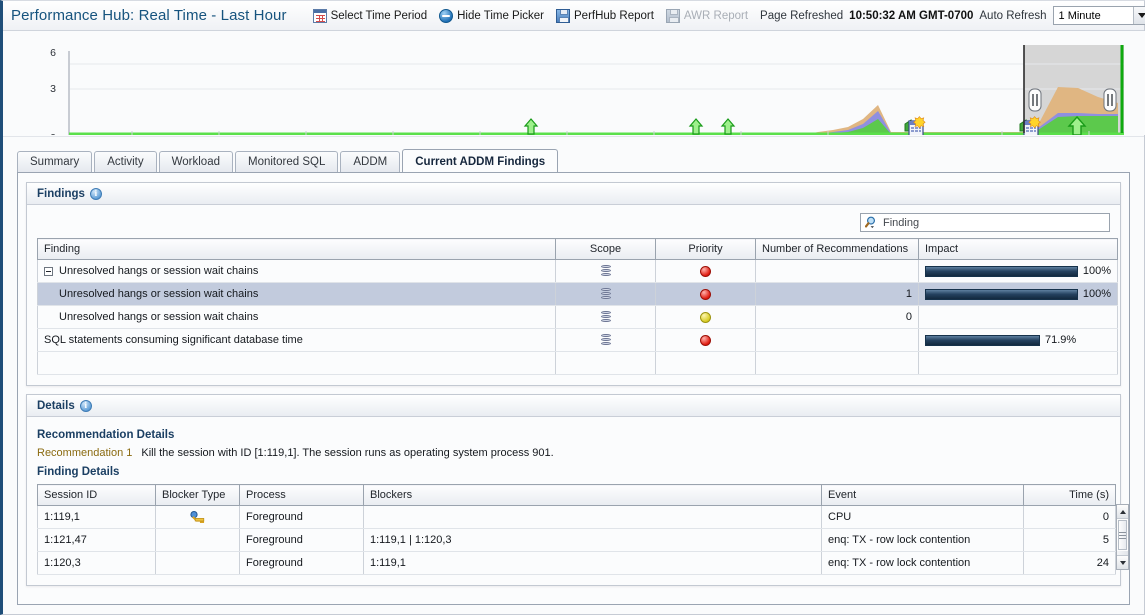 This screenshot has width=1145, height=615. I want to click on fd-cell-event: CPU, so click(922, 517).